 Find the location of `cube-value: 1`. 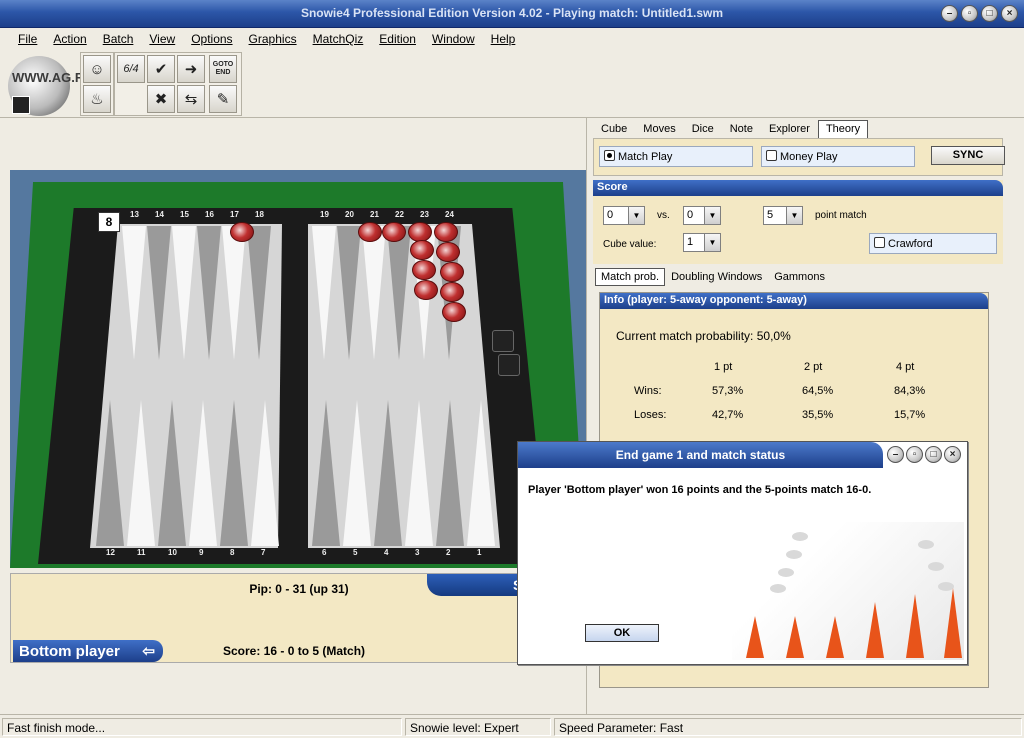

cube-value: 1 is located at coordinates (690, 242).